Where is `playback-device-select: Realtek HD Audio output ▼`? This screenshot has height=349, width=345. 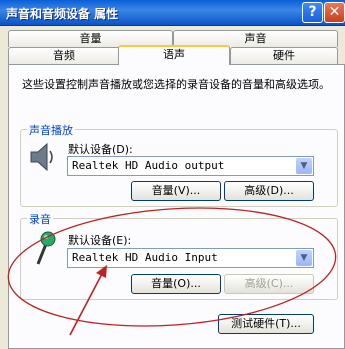 playback-device-select: Realtek HD Audio output ▼ is located at coordinates (190, 166).